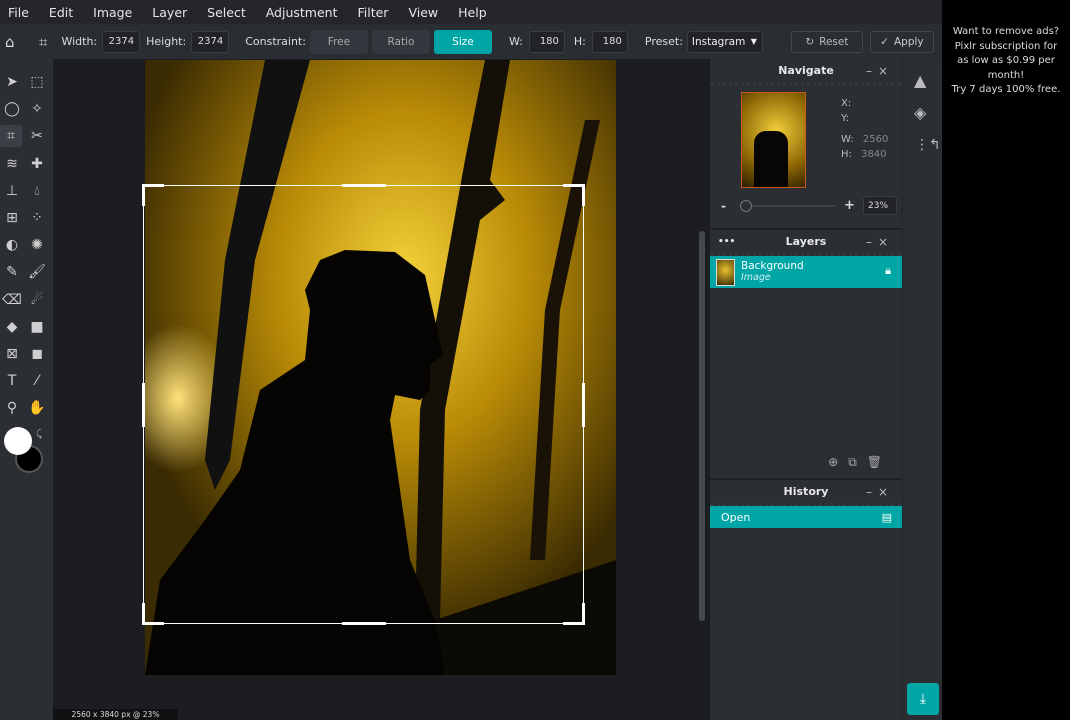  What do you see at coordinates (143, 405) in the screenshot?
I see `crop-handle-left` at bounding box center [143, 405].